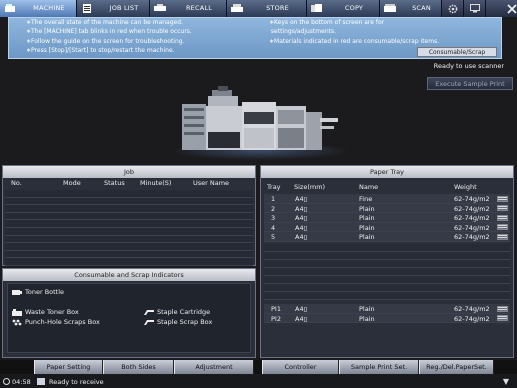 Image resolution: width=517 pixels, height=388 pixels. Describe the element at coordinates (387, 208) in the screenshot. I see `table-row: 2 A4▯ Plain 62-74g/m2` at that location.